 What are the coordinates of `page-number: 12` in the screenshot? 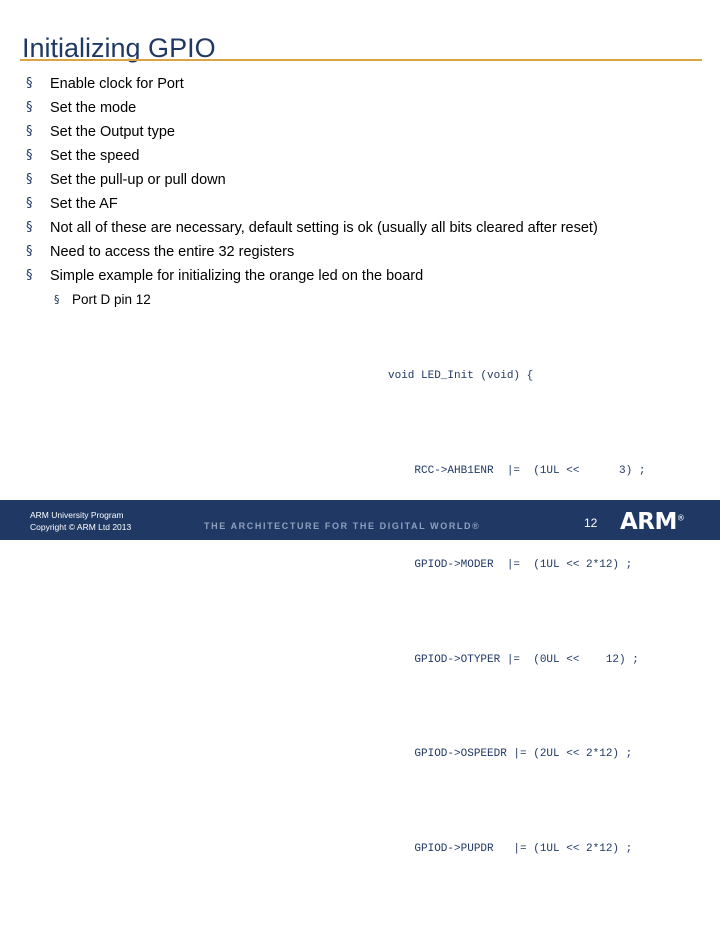 It's located at (591, 523).